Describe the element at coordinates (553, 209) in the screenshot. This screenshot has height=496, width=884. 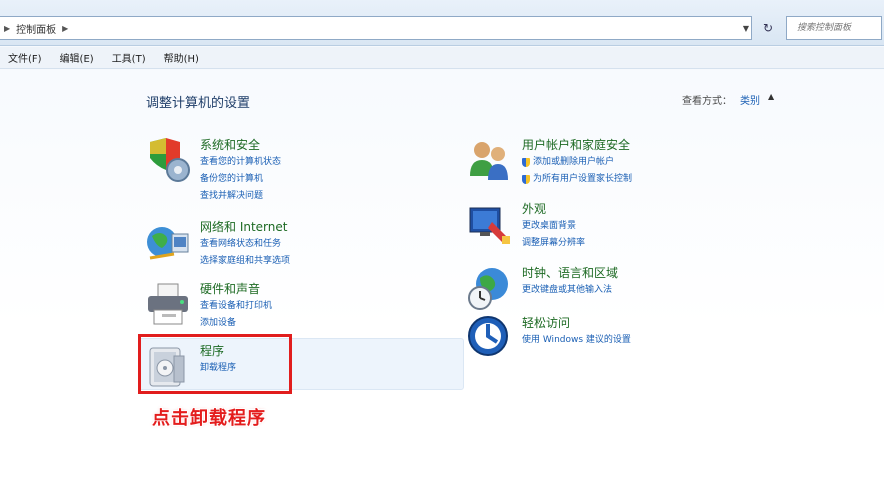
I see `category-title: 外观` at that location.